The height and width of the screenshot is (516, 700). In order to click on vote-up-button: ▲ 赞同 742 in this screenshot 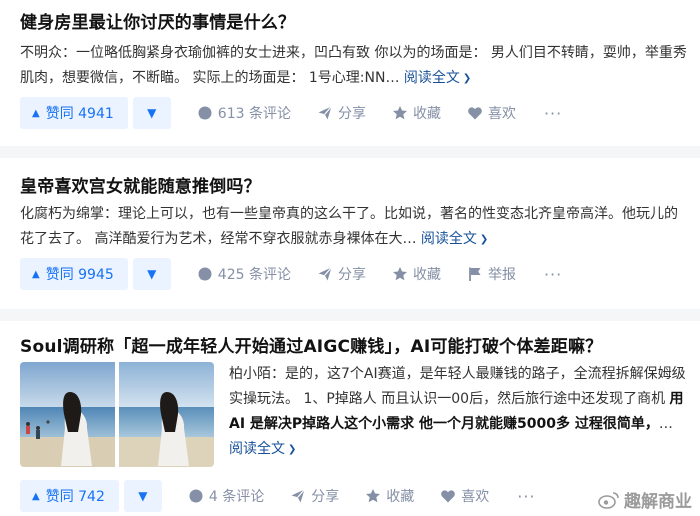, I will do `click(69, 496)`.